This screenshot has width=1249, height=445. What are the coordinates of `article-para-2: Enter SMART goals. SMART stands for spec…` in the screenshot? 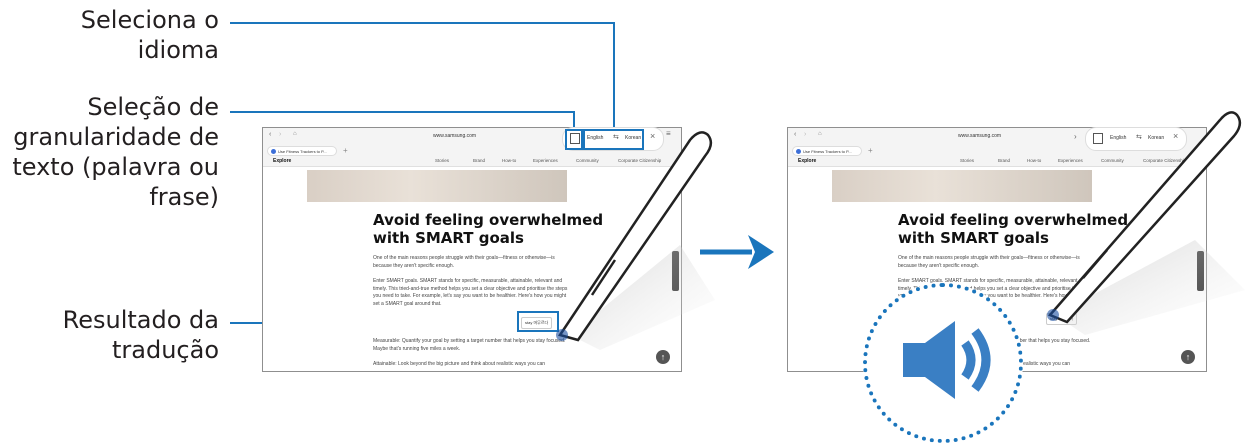 It's located at (470, 292).